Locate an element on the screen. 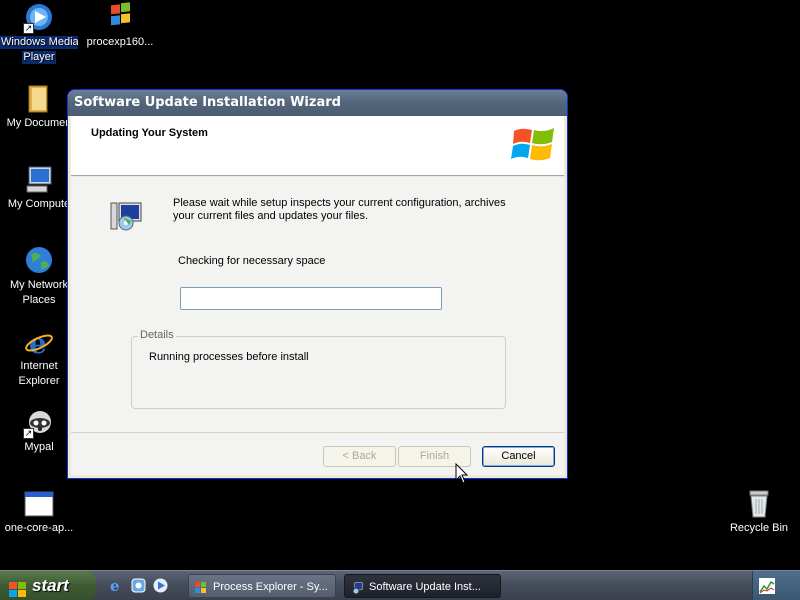  quicklaunch-ie-icon: e is located at coordinates (116, 586).